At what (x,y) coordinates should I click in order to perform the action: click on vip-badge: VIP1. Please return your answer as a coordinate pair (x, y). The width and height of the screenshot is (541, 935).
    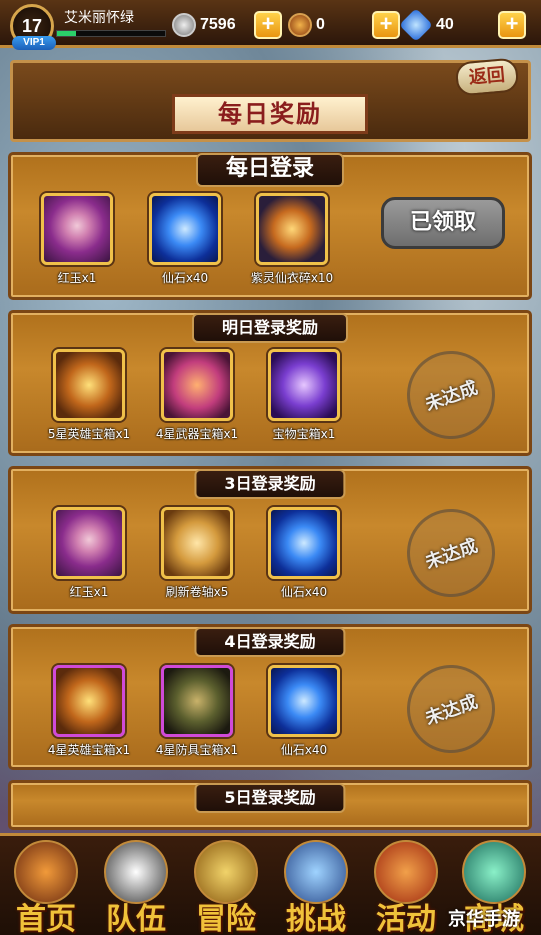
    Looking at the image, I should click on (34, 43).